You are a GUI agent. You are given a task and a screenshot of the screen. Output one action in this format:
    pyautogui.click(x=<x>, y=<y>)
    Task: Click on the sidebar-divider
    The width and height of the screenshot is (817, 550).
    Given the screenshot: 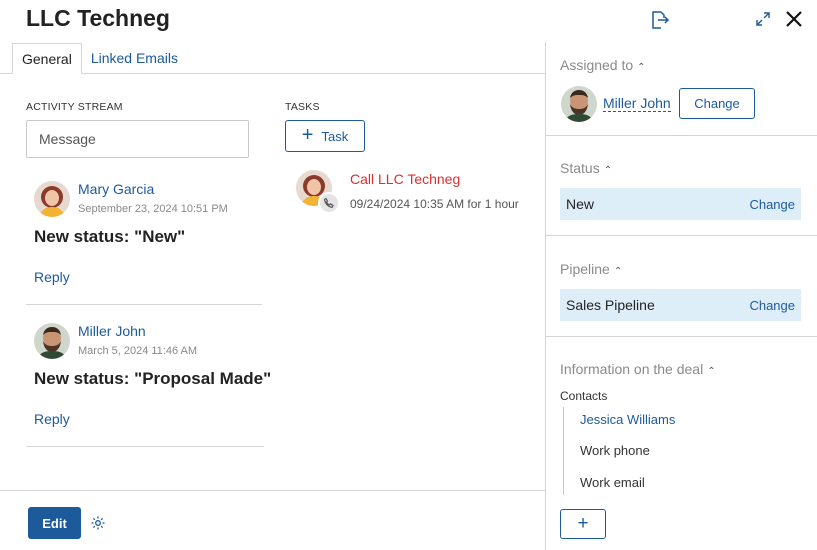 What is the action you would take?
    pyautogui.click(x=545, y=296)
    